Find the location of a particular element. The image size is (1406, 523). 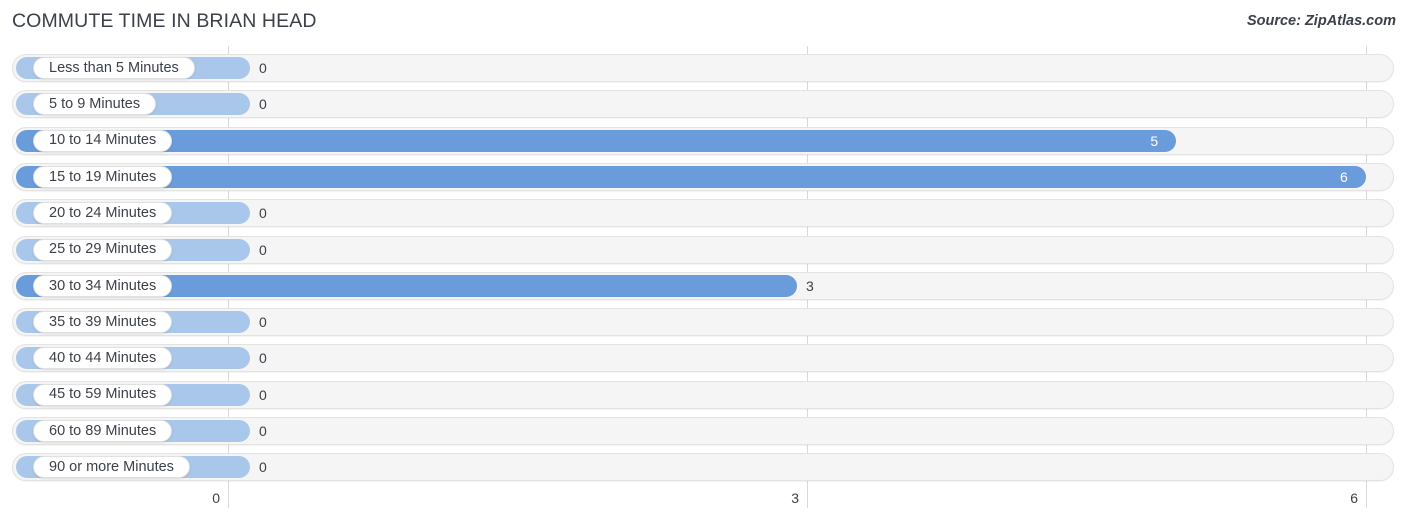

category-label-pill: 20 to 24 Minutes is located at coordinates (103, 213).